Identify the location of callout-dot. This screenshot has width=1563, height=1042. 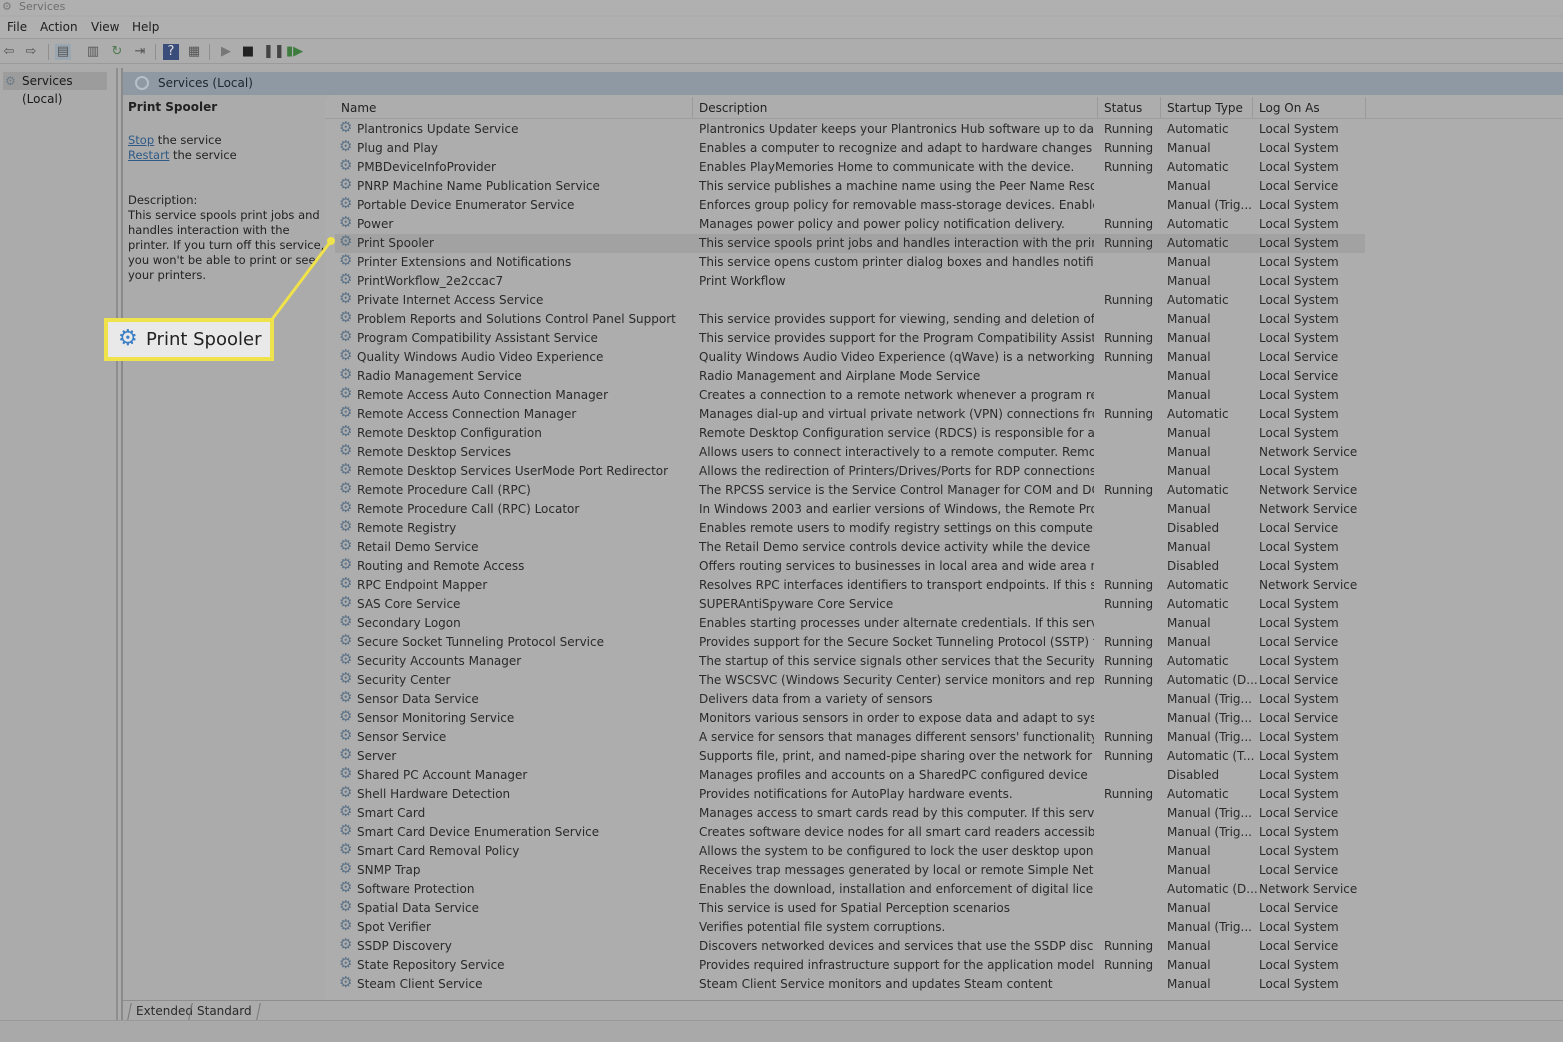
(331, 241).